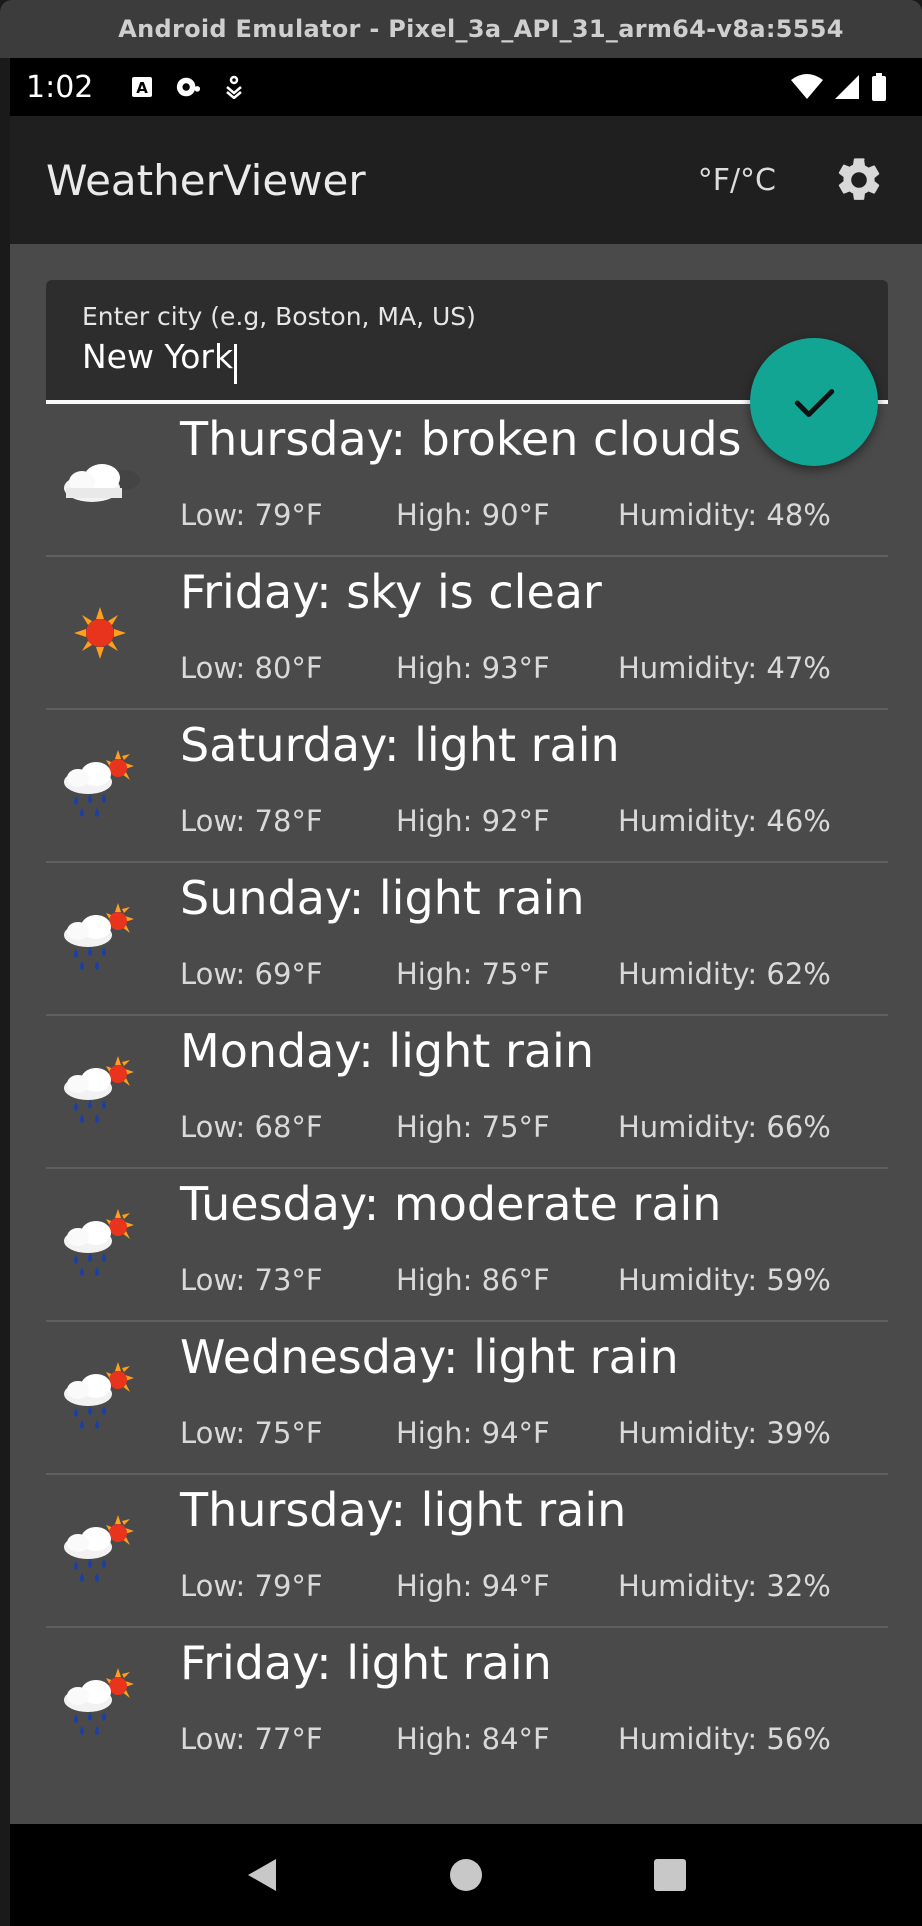 The height and width of the screenshot is (1926, 922). I want to click on forecast-low: Low: 69°F, so click(251, 974).